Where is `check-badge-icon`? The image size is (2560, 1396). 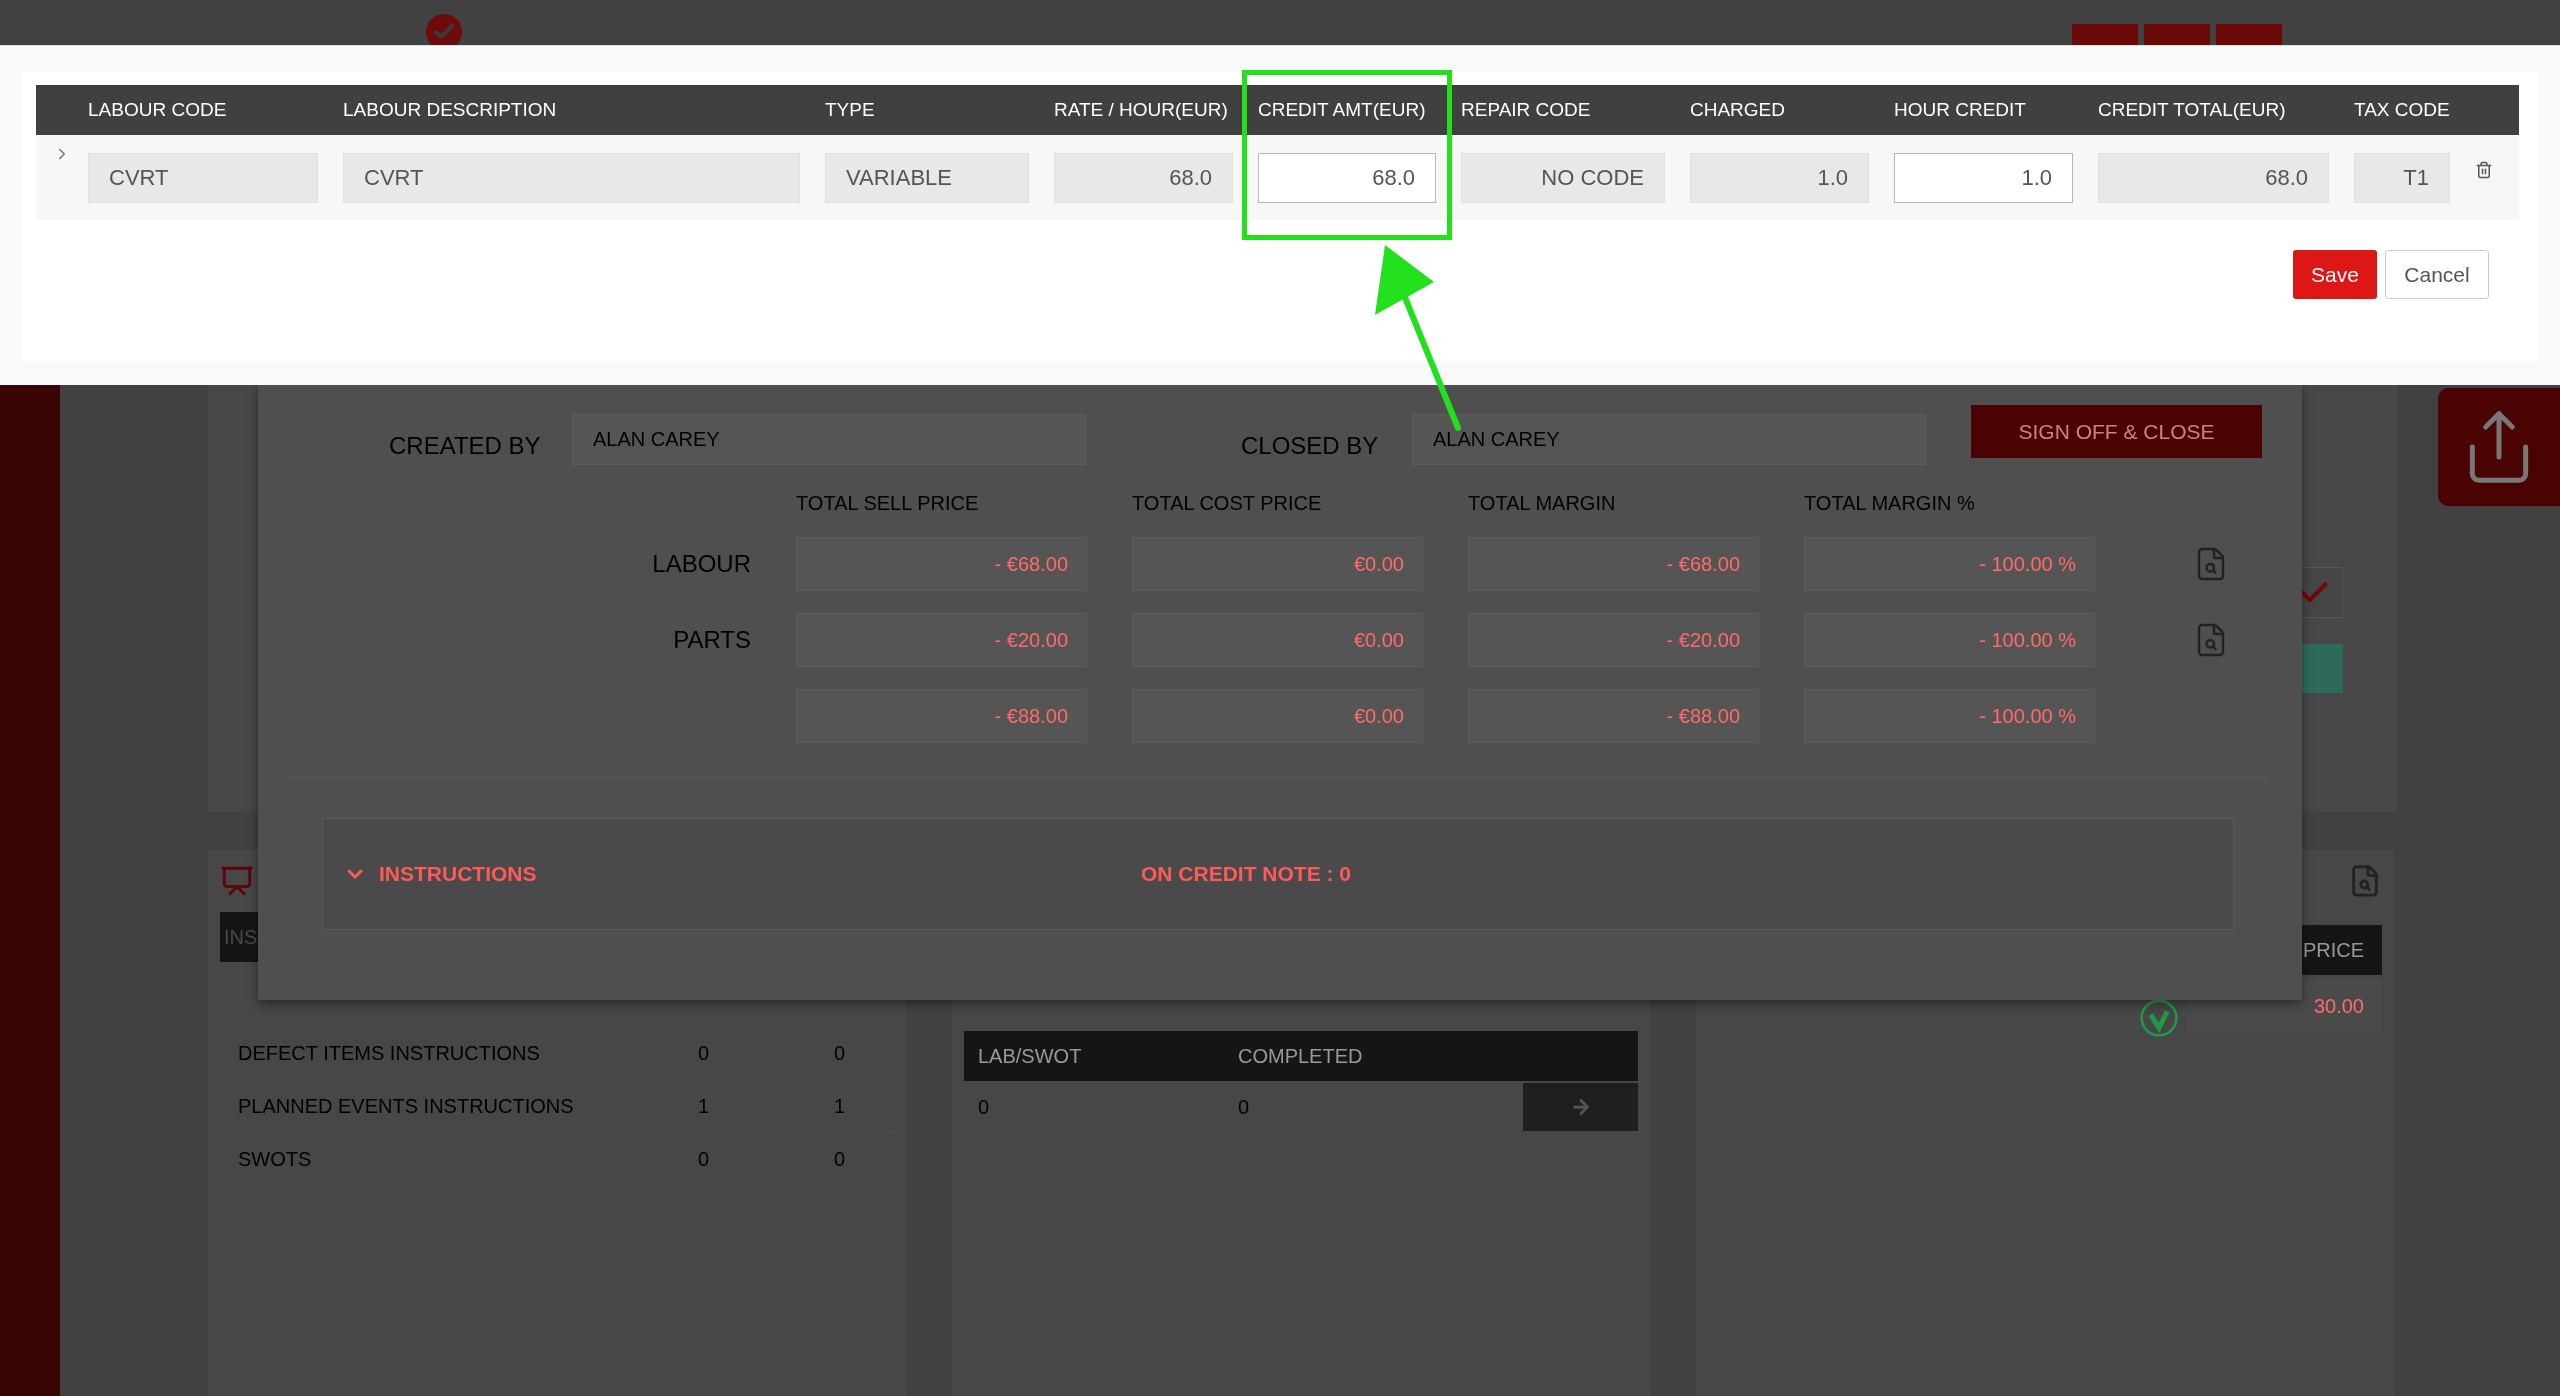 check-badge-icon is located at coordinates (2159, 1018).